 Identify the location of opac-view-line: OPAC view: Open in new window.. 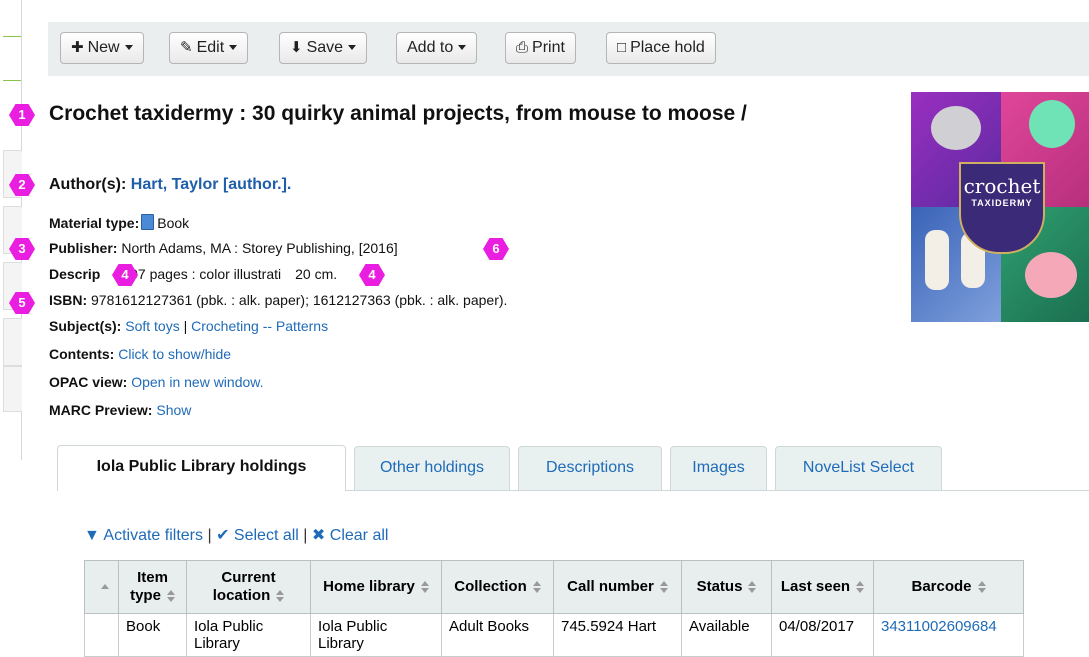
(156, 382).